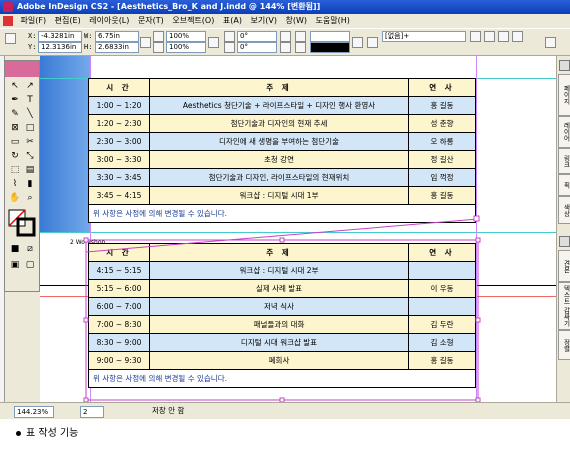 This screenshot has width=570, height=450. What do you see at coordinates (15, 128) in the screenshot?
I see `rectangle-frame-tool-icon: ⊠` at bounding box center [15, 128].